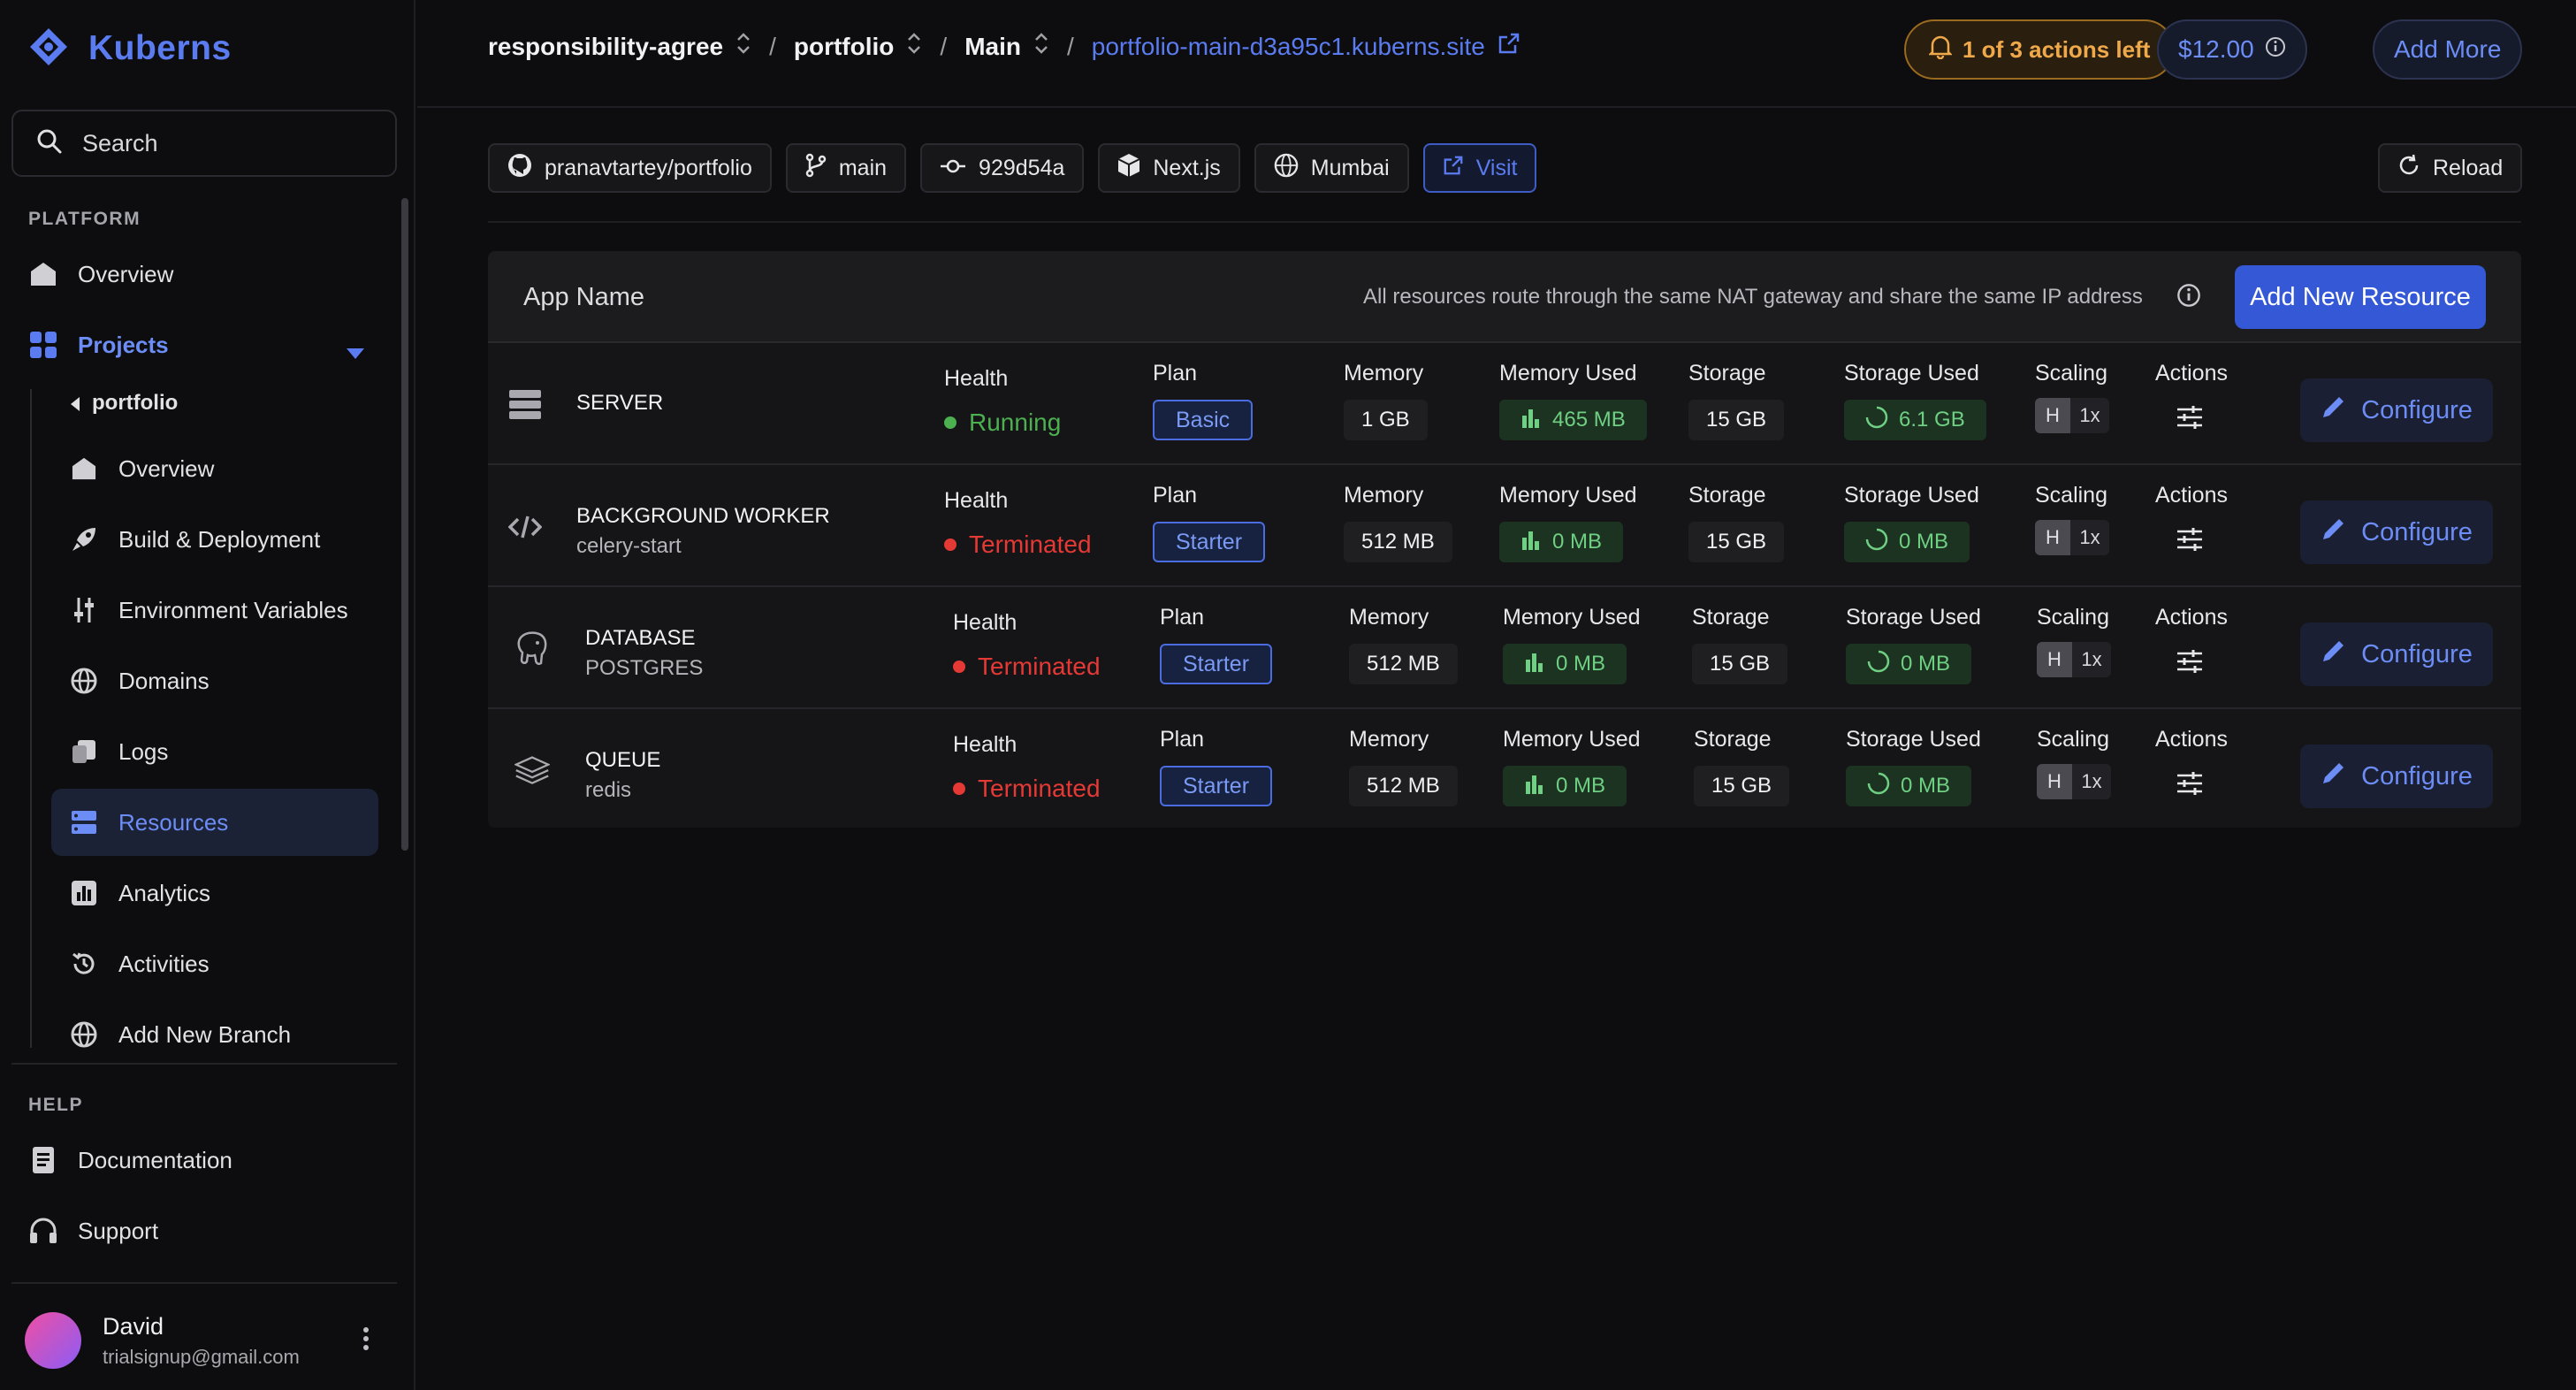 Image resolution: width=2576 pixels, height=1390 pixels. Describe the element at coordinates (194, 539) in the screenshot. I see `sidebar-item-build-deployment: Build & Deployment` at that location.